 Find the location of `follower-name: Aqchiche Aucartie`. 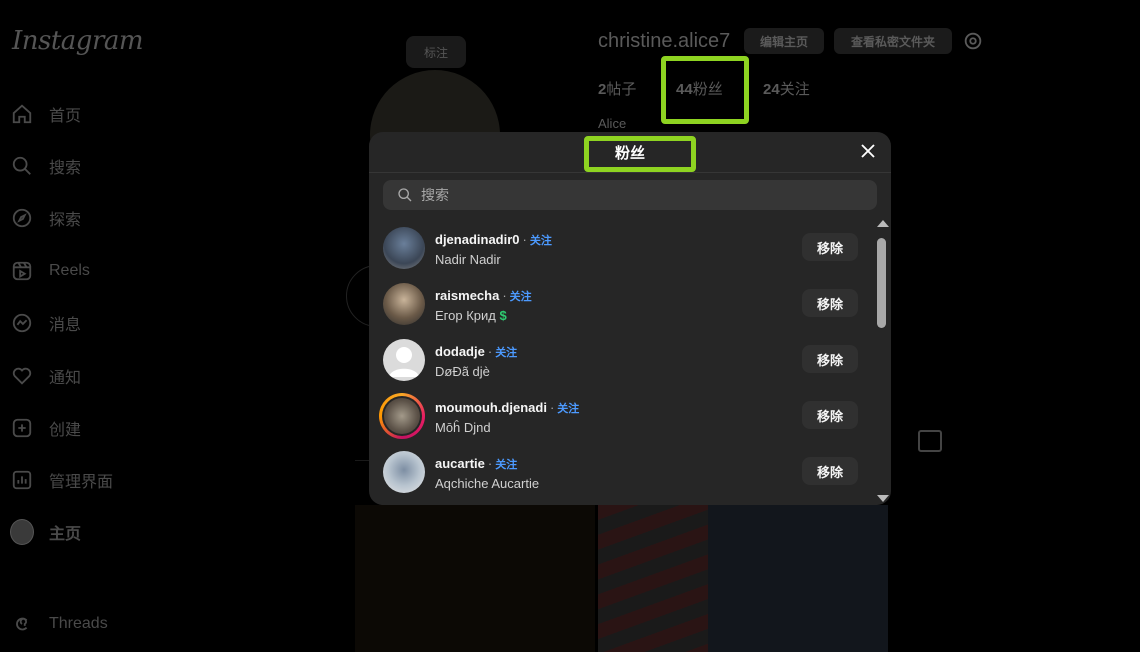

follower-name: Aqchiche Aucartie is located at coordinates (487, 483).